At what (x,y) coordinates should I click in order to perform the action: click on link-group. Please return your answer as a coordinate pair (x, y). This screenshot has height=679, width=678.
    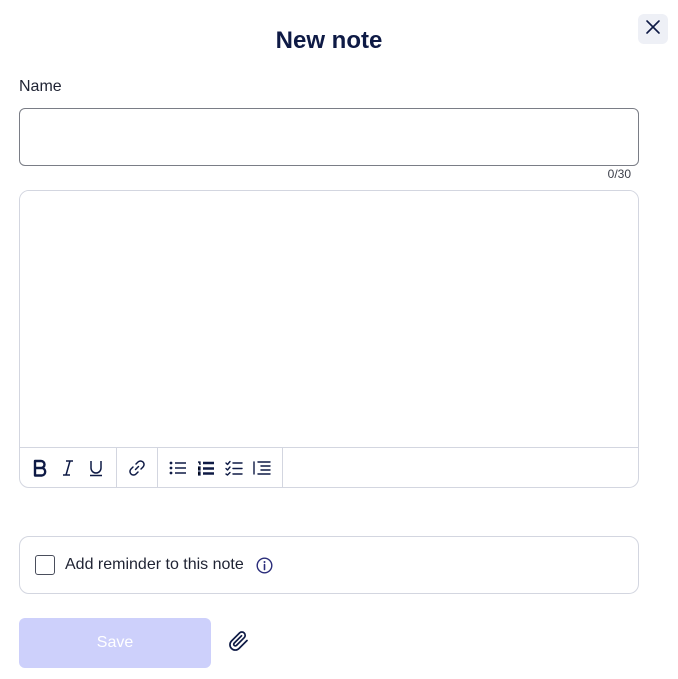
    Looking at the image, I should click on (137, 467).